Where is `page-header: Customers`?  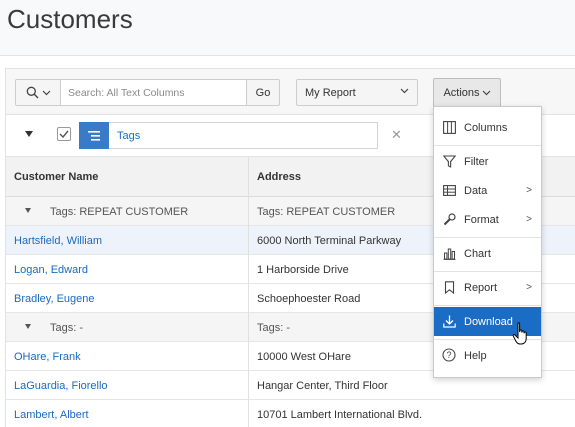 page-header: Customers is located at coordinates (287, 28).